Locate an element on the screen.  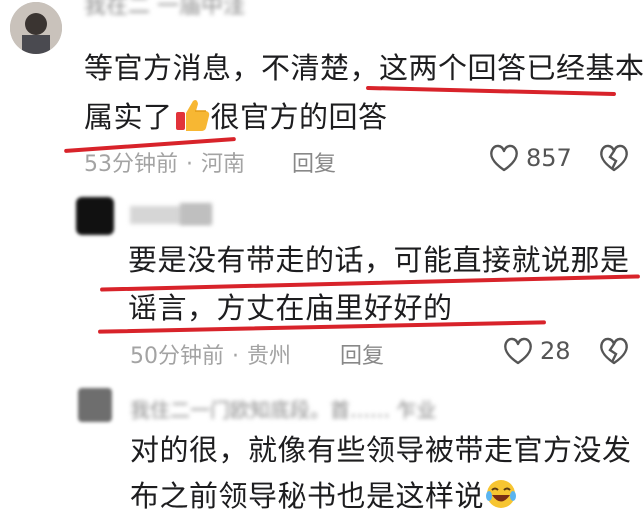
like-count: 28 is located at coordinates (555, 351).